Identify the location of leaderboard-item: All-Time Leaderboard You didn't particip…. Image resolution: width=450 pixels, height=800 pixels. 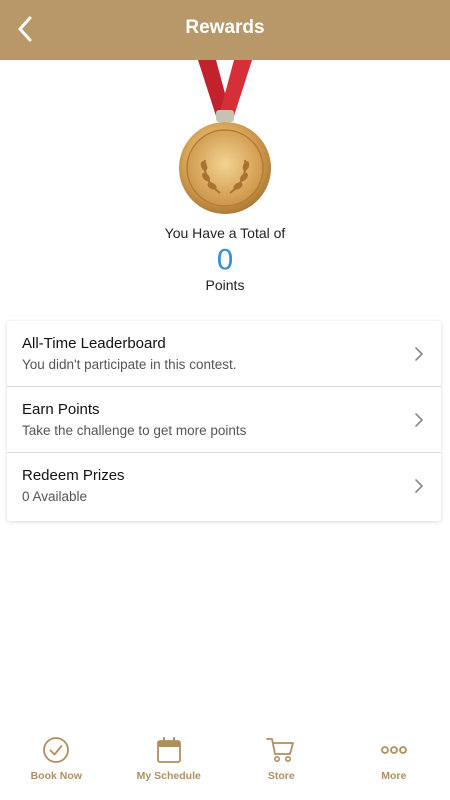
(224, 354).